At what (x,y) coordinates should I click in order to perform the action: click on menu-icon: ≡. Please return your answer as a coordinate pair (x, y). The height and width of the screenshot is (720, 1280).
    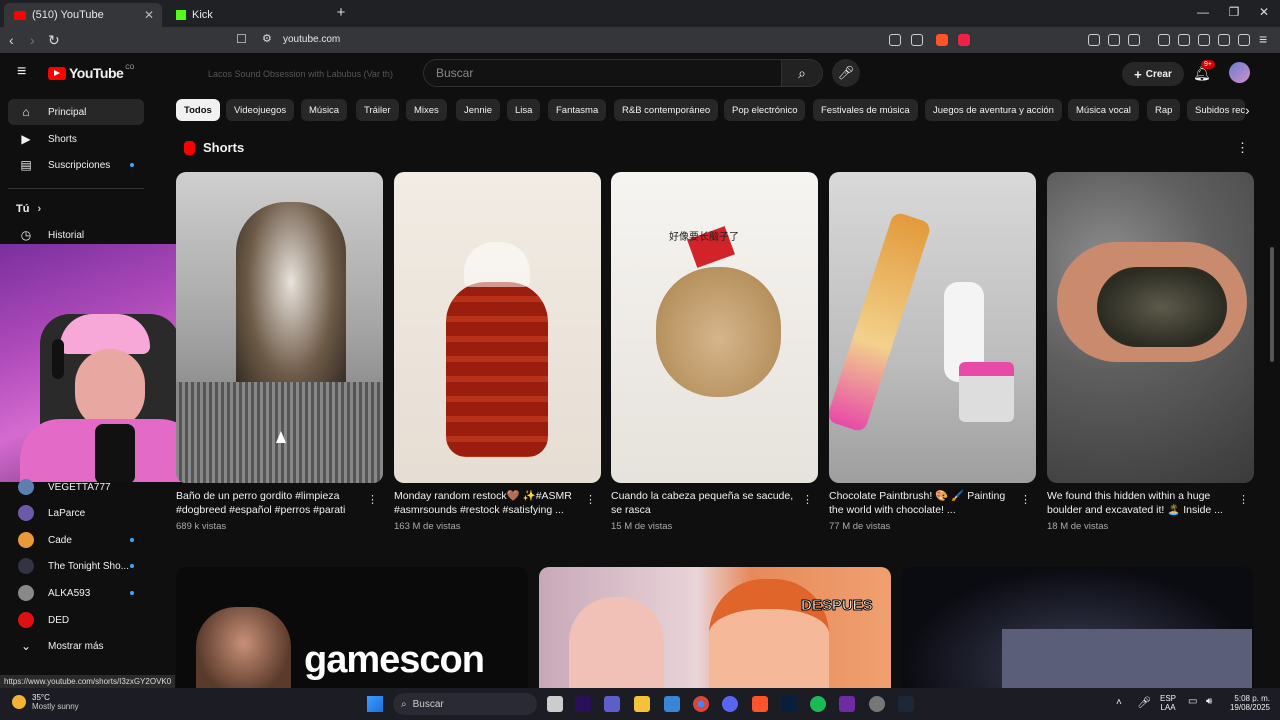
    Looking at the image, I should click on (1263, 39).